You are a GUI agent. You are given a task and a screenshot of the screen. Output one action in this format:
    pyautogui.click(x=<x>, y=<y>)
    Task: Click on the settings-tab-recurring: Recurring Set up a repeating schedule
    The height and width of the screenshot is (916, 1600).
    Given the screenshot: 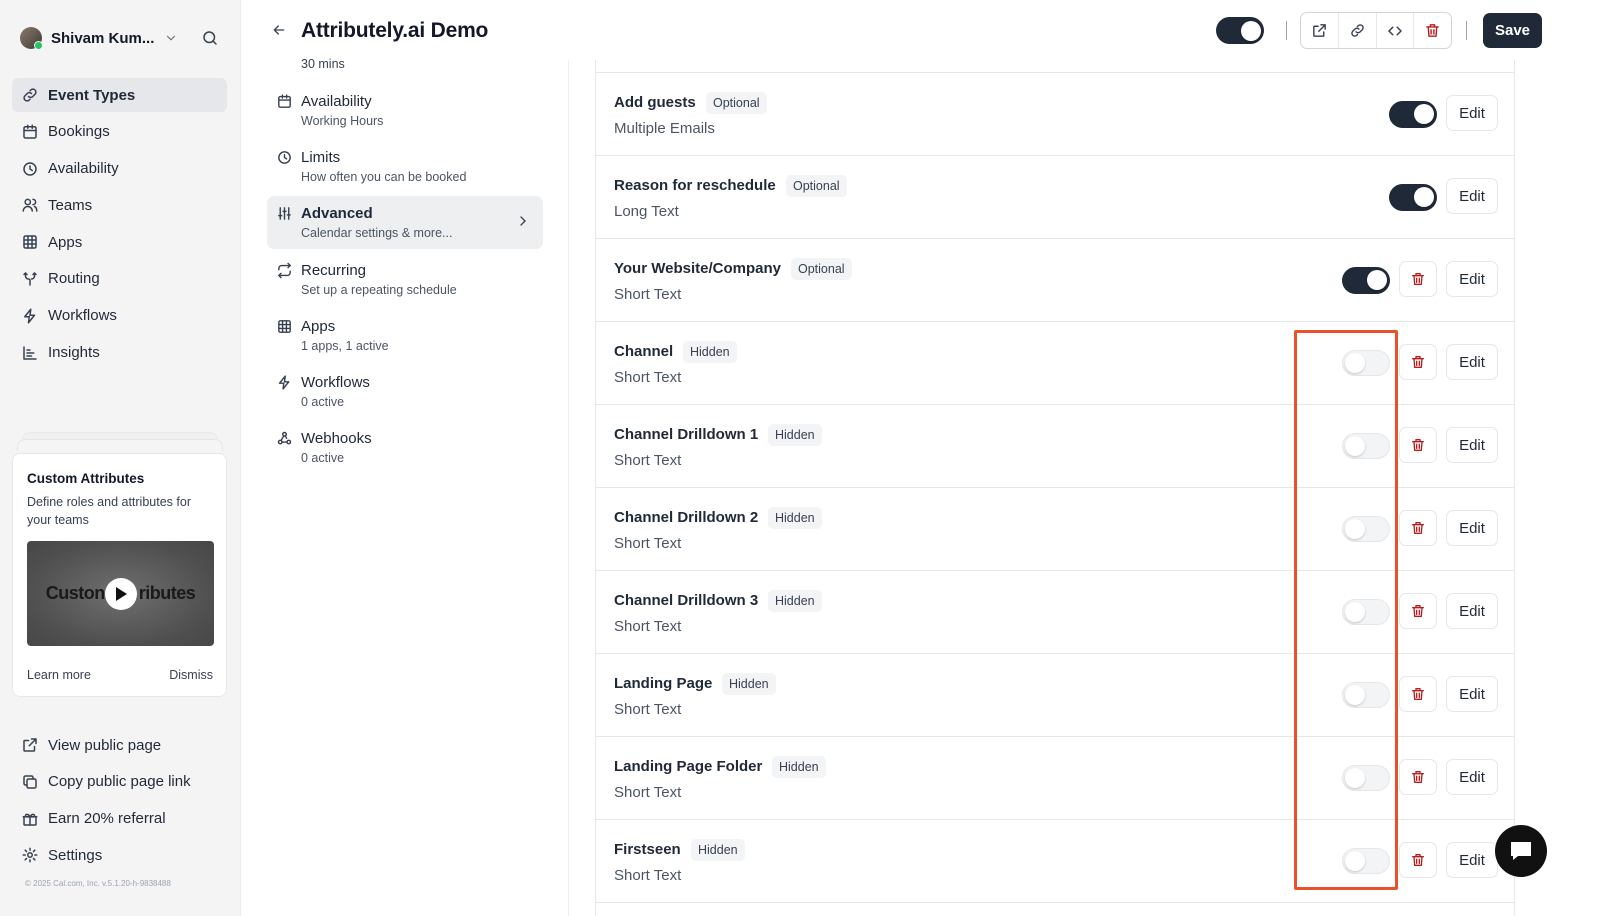 What is the action you would take?
    pyautogui.click(x=405, y=279)
    